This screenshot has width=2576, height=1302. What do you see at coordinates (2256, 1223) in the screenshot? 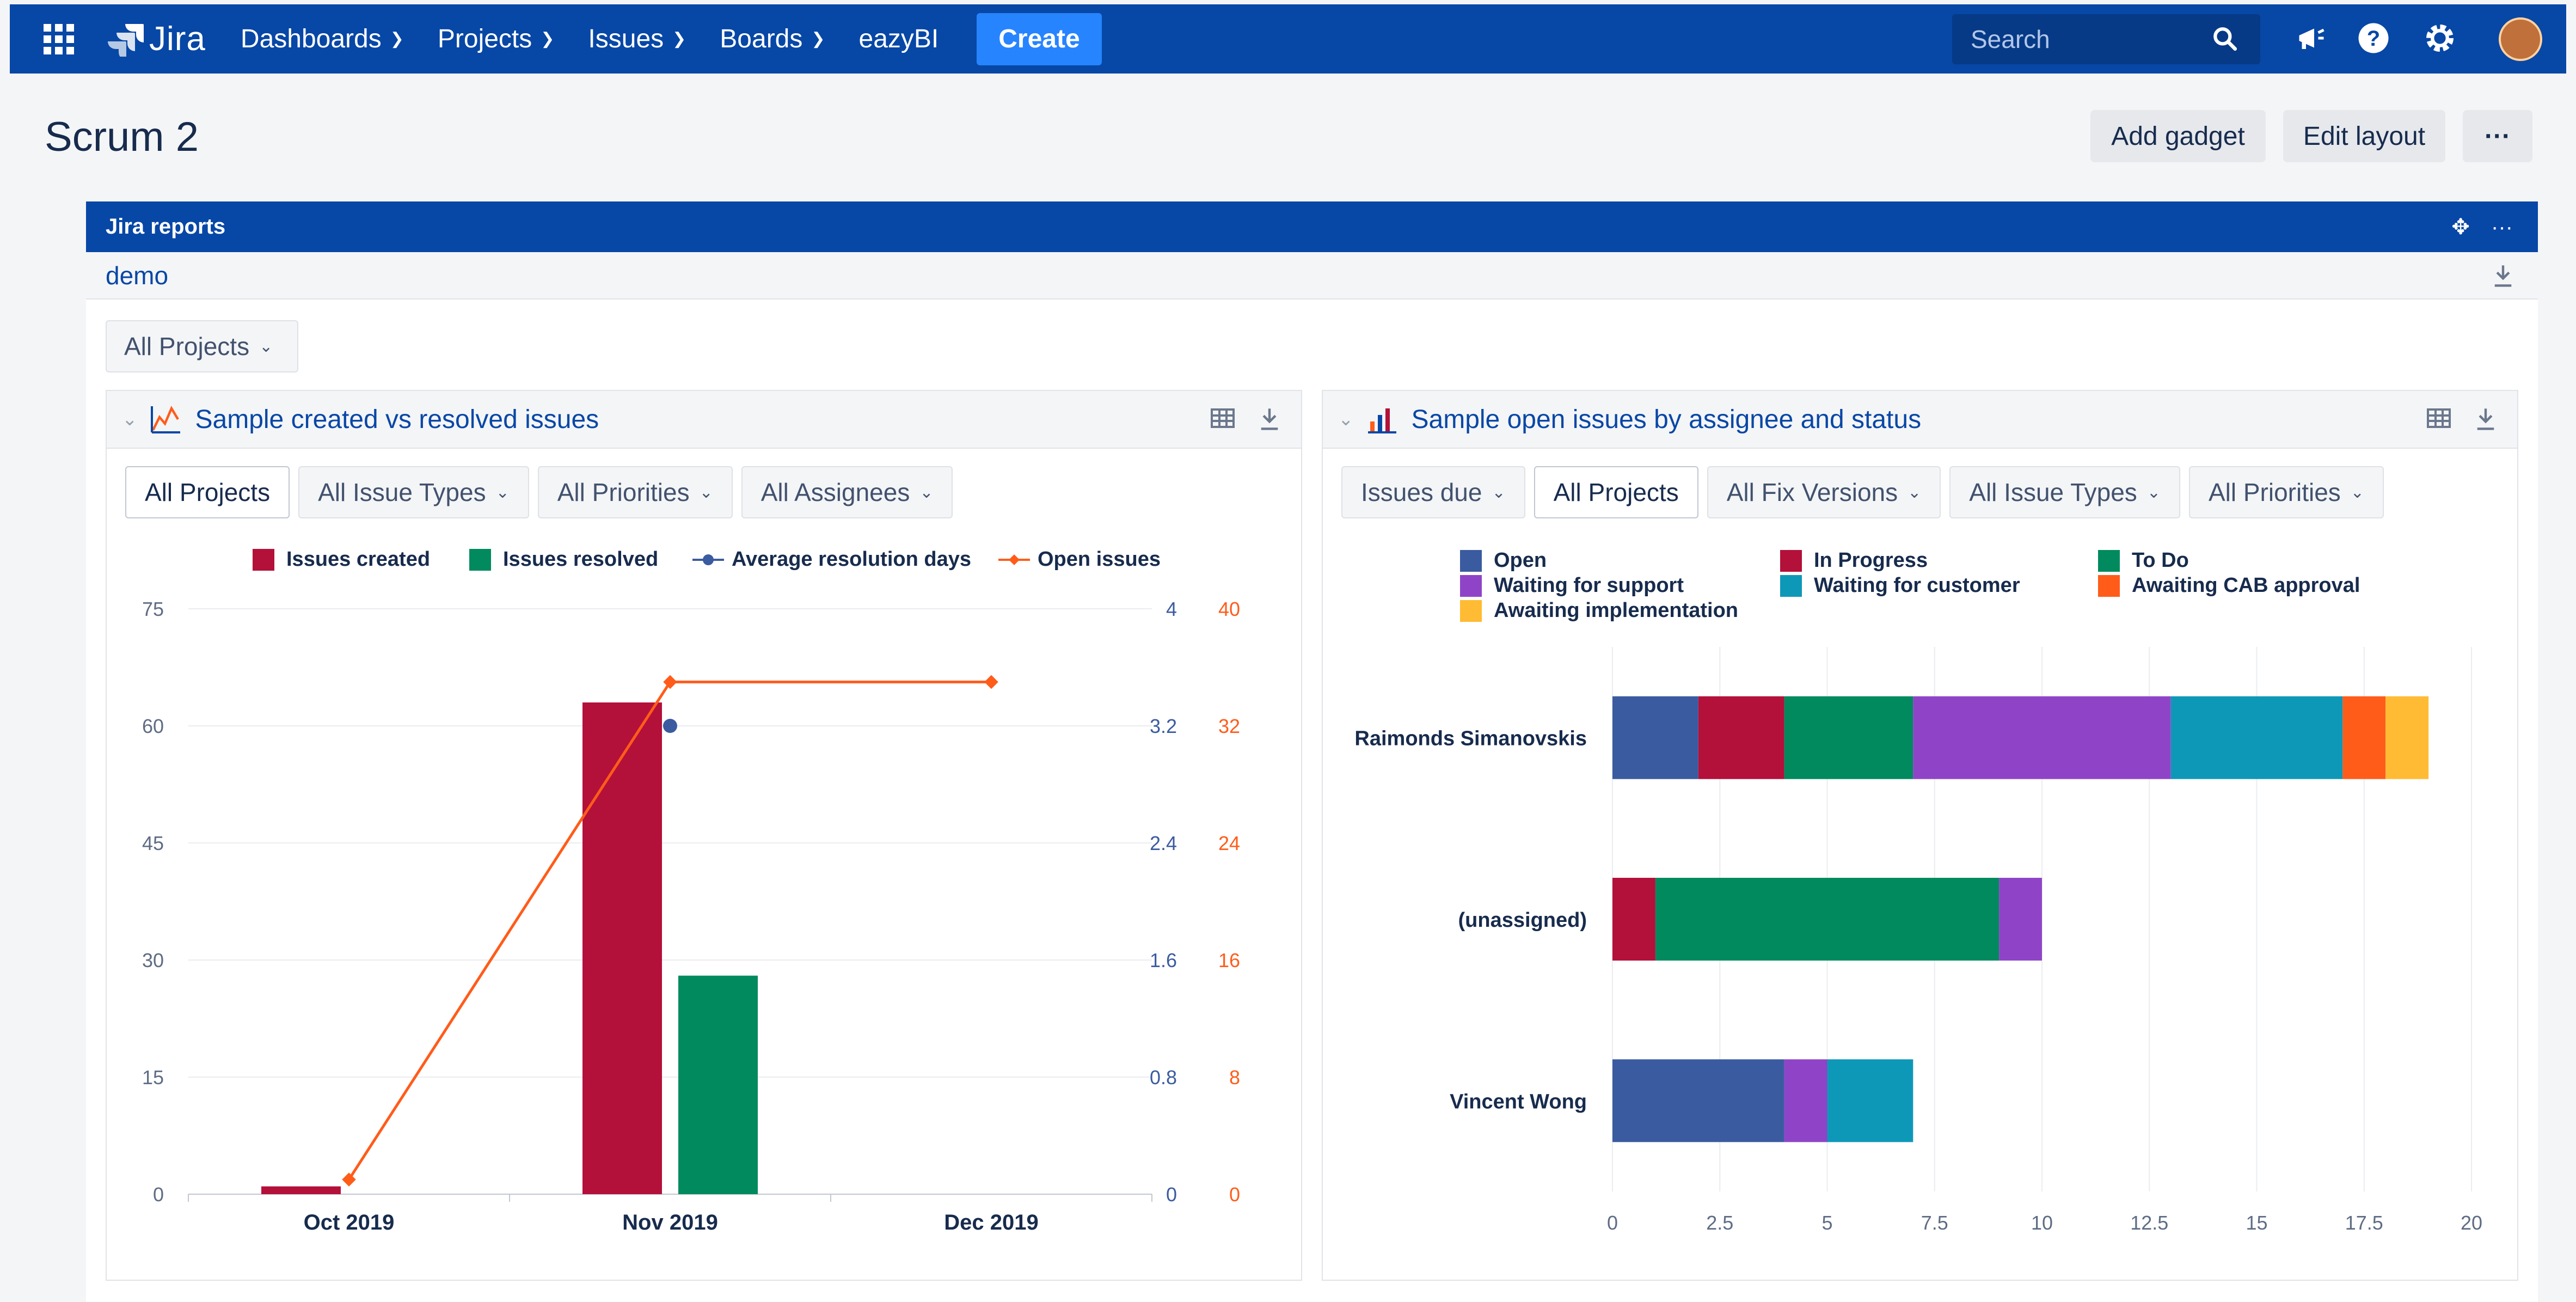
I see `x-tick-label: 15` at bounding box center [2256, 1223].